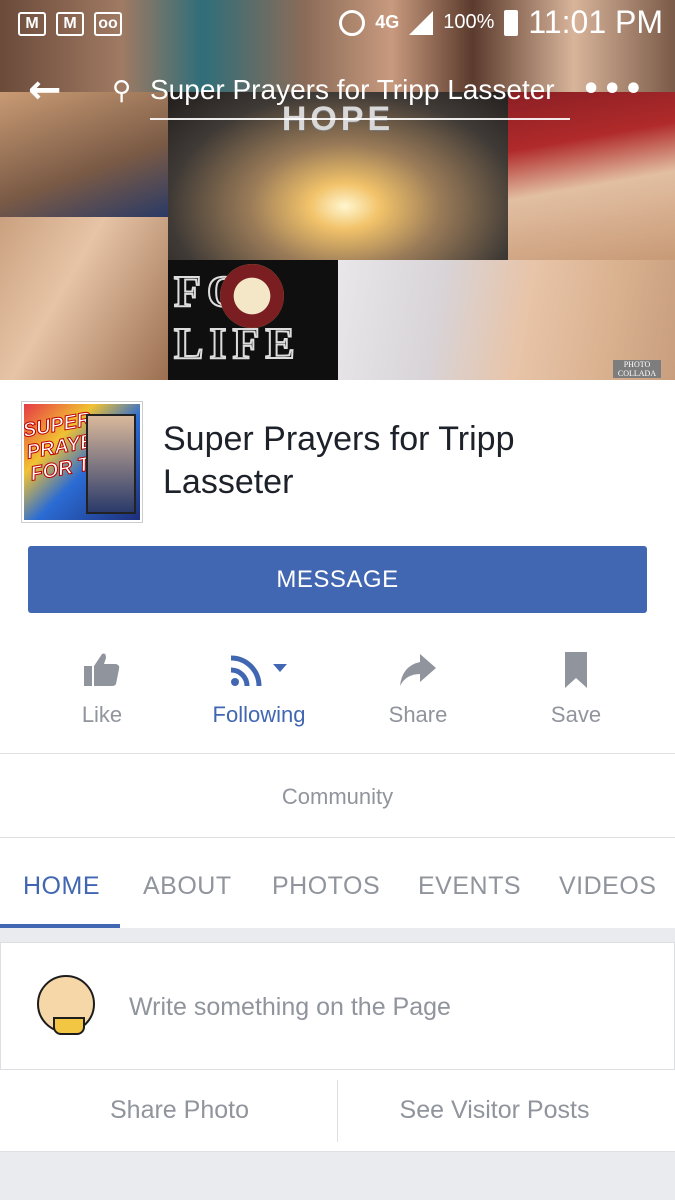 This screenshot has width=675, height=1200. What do you see at coordinates (258, 671) in the screenshot?
I see `rss-following-icon` at bounding box center [258, 671].